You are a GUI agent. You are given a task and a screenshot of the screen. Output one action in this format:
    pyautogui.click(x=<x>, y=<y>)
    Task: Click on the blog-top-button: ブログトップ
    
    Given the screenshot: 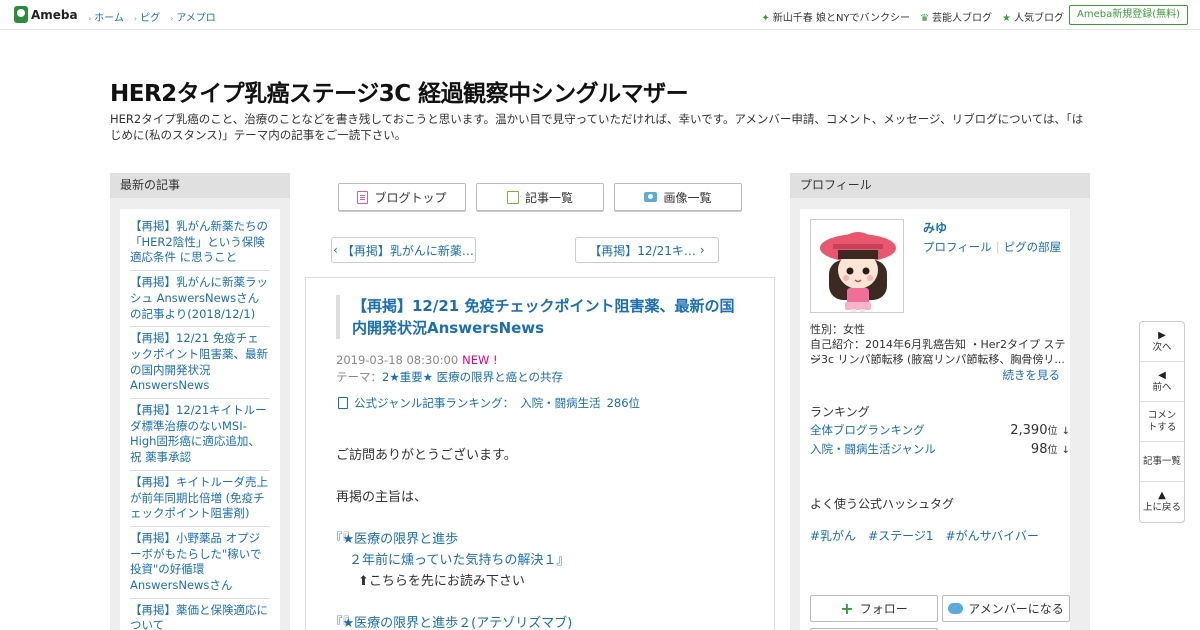 What is the action you would take?
    pyautogui.click(x=402, y=197)
    